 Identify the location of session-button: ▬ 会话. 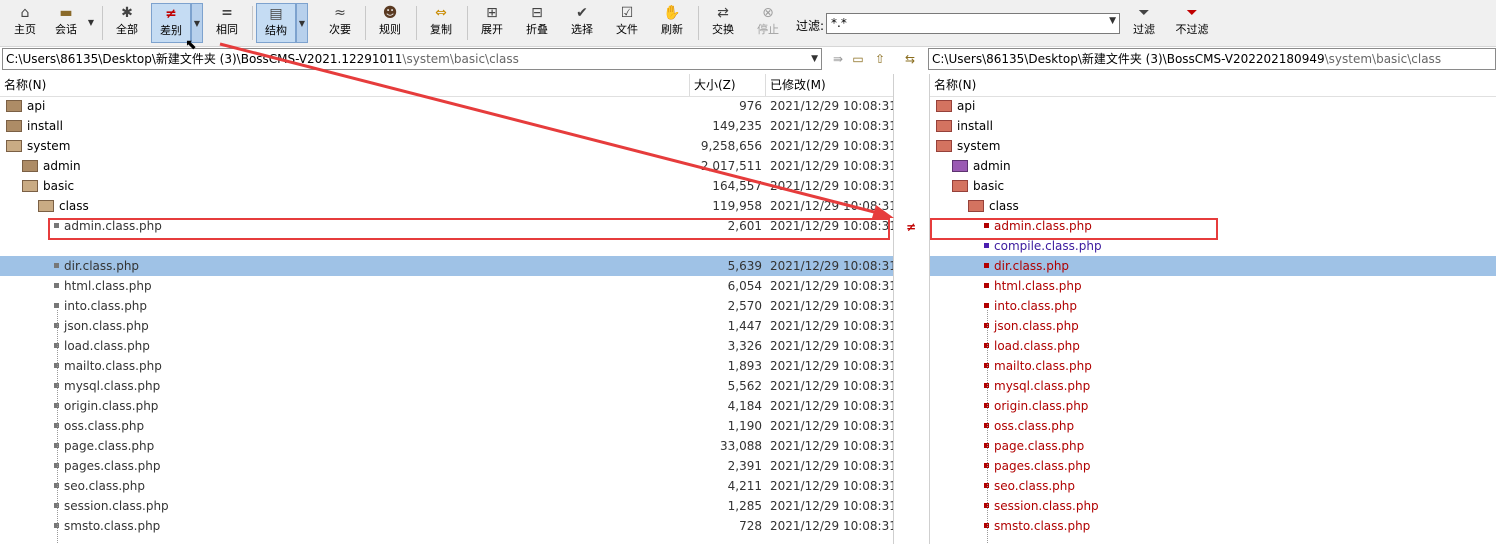
(66, 23).